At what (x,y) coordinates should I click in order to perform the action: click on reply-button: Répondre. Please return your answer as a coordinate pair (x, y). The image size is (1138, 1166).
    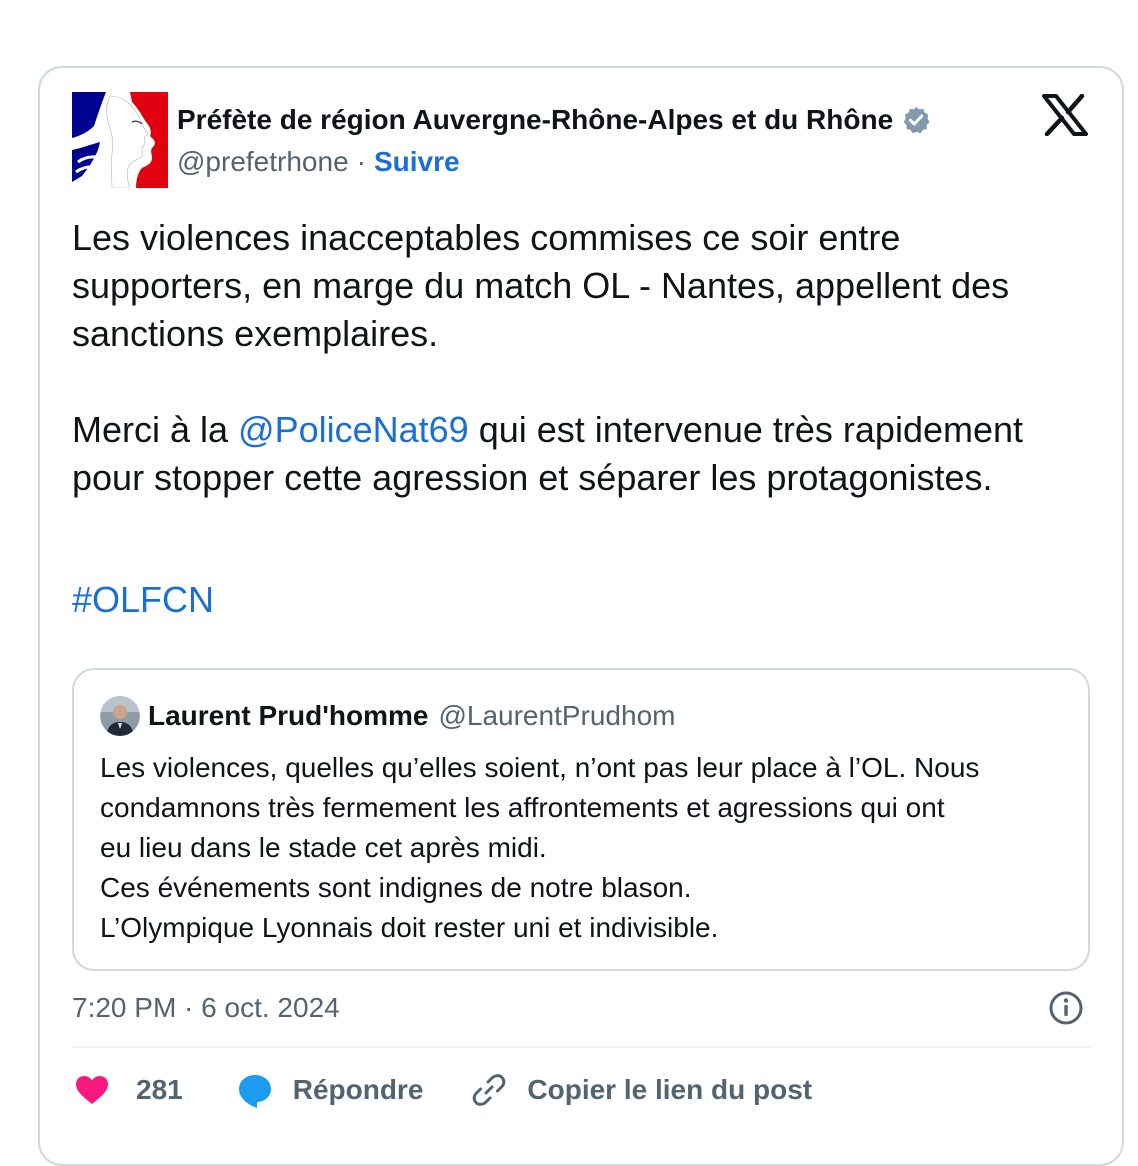
    Looking at the image, I should click on (329, 1090).